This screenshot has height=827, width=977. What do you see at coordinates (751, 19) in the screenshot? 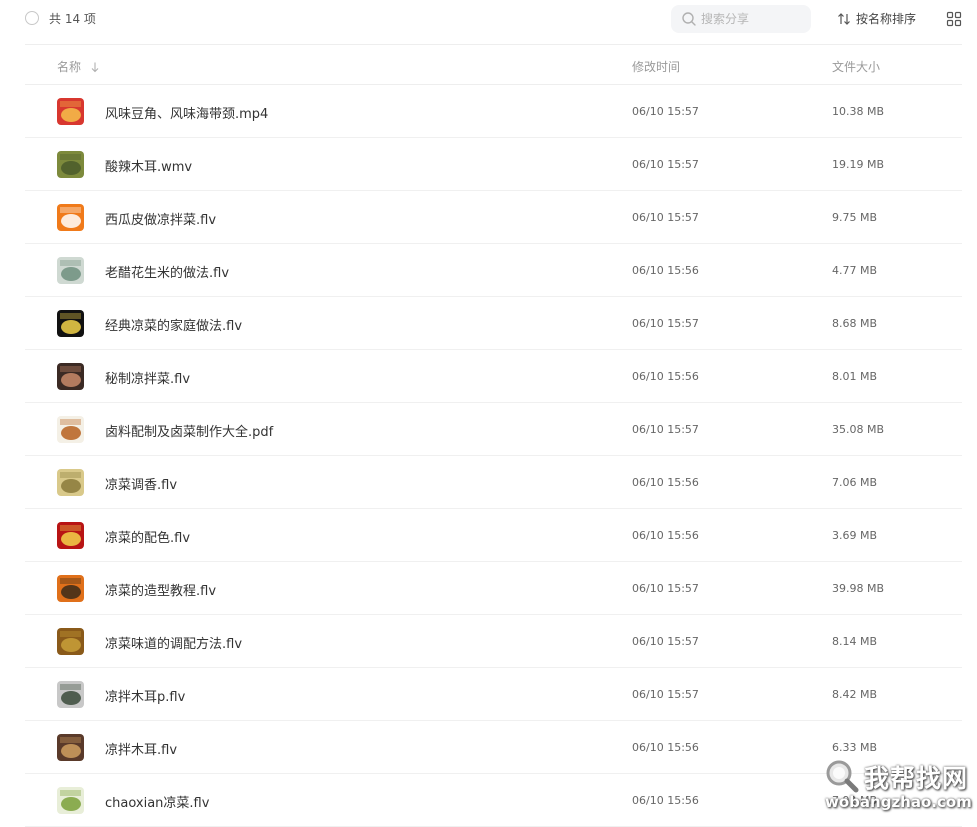
I see `search-input` at bounding box center [751, 19].